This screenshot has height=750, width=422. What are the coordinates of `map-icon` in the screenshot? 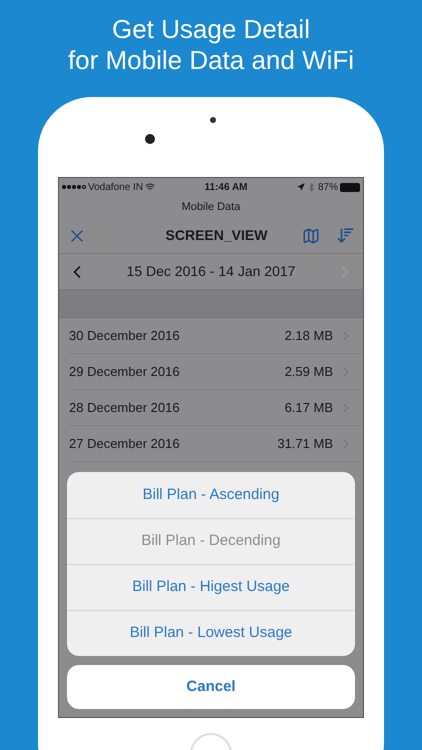 It's located at (311, 235).